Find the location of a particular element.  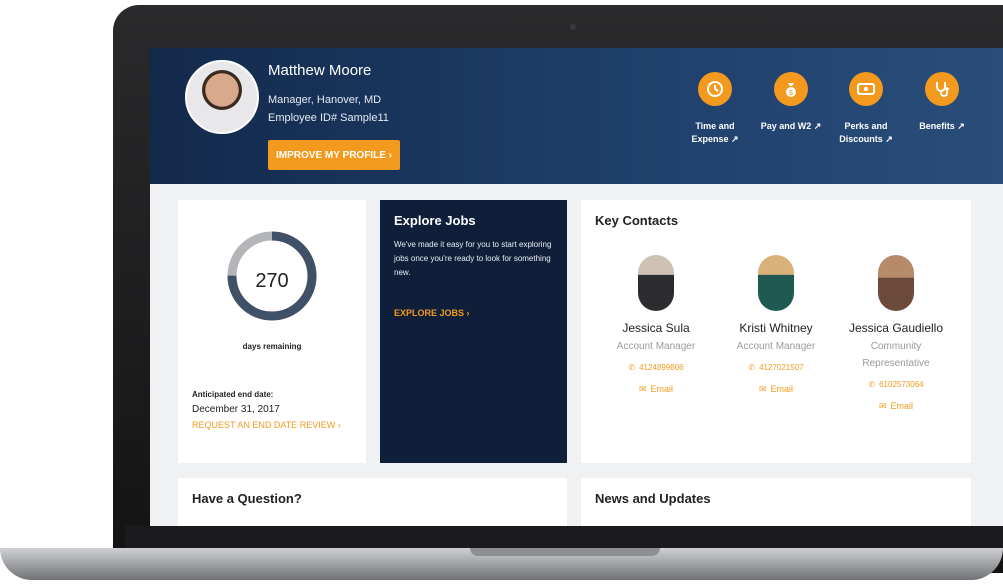

laptop-bezel is located at coordinates (564, 538).